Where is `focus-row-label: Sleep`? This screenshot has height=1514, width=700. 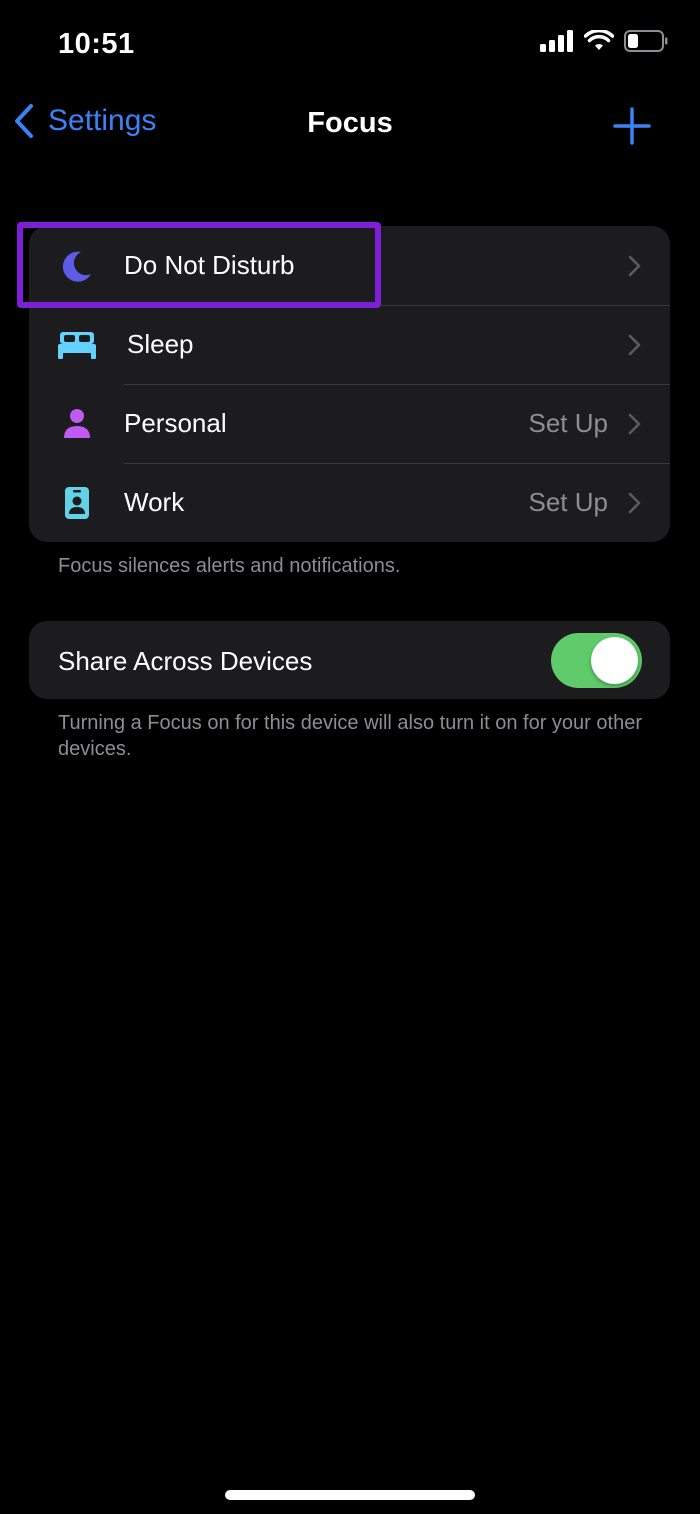 focus-row-label: Sleep is located at coordinates (160, 344).